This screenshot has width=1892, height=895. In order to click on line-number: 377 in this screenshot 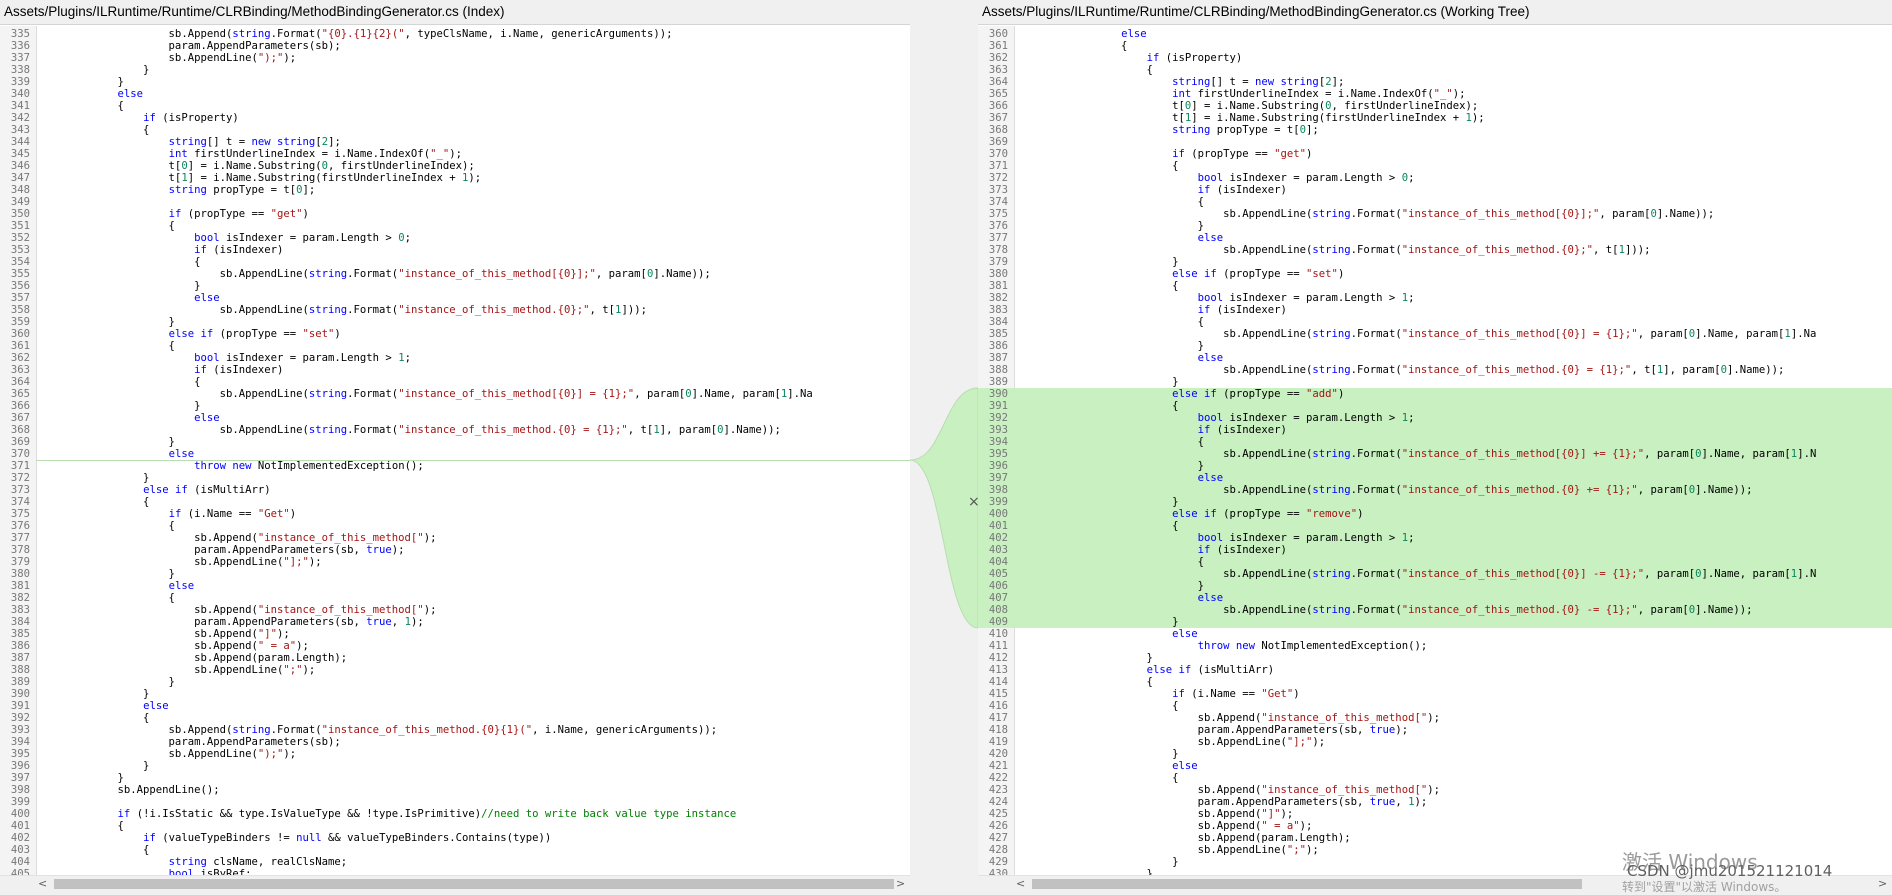, I will do `click(998, 238)`.